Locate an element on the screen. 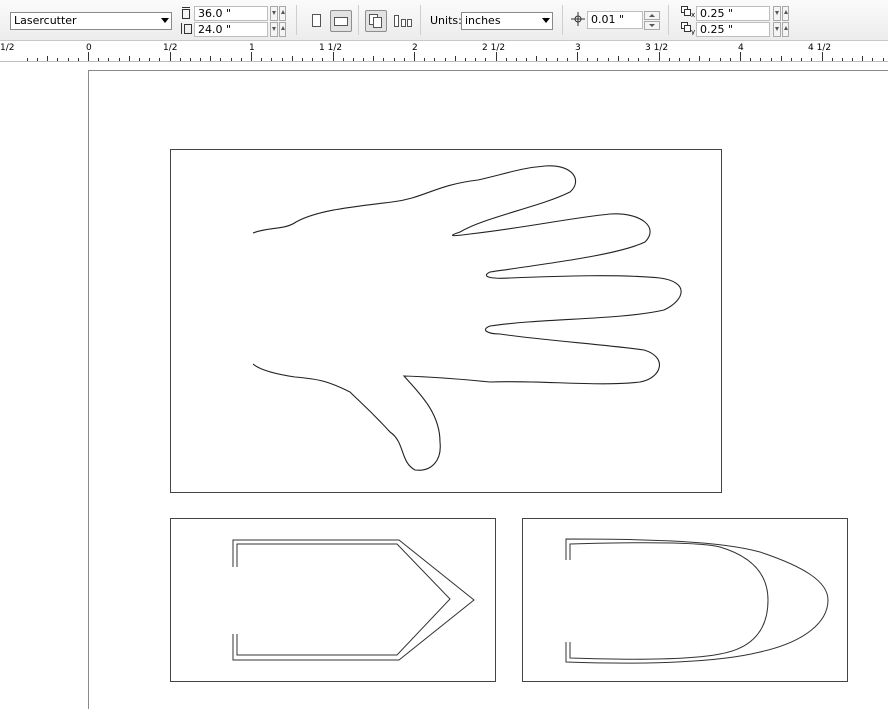 The width and height of the screenshot is (888, 709). all-pages-button is located at coordinates (376, 21).